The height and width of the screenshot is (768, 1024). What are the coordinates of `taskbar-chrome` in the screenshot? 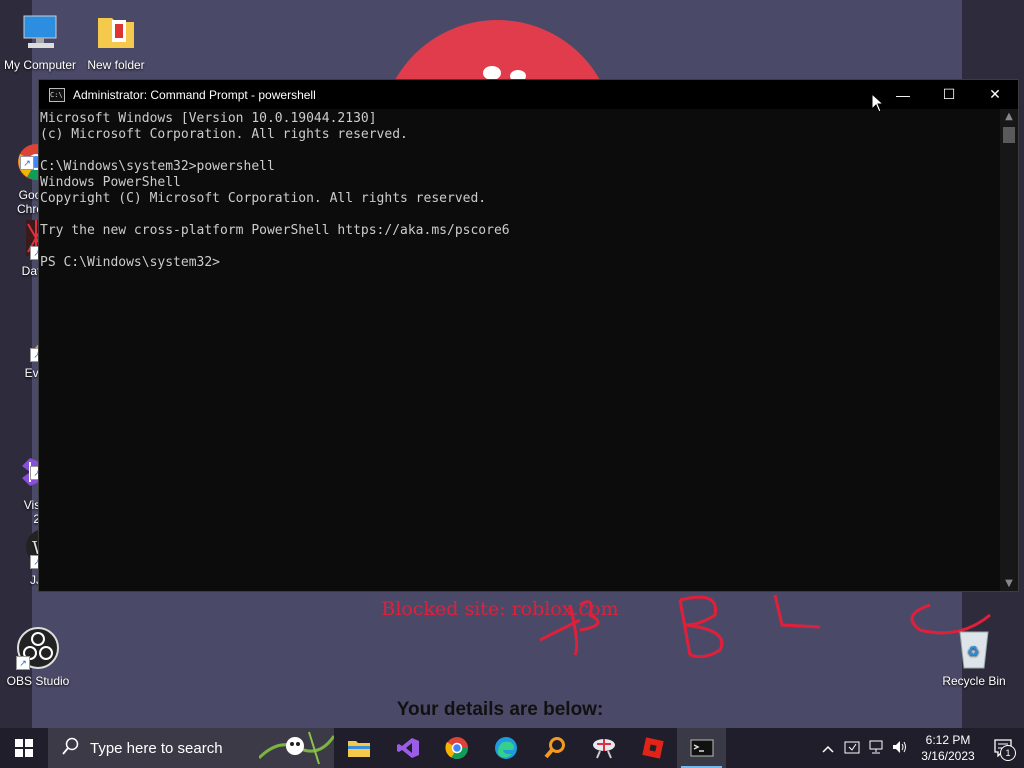 It's located at (456, 748).